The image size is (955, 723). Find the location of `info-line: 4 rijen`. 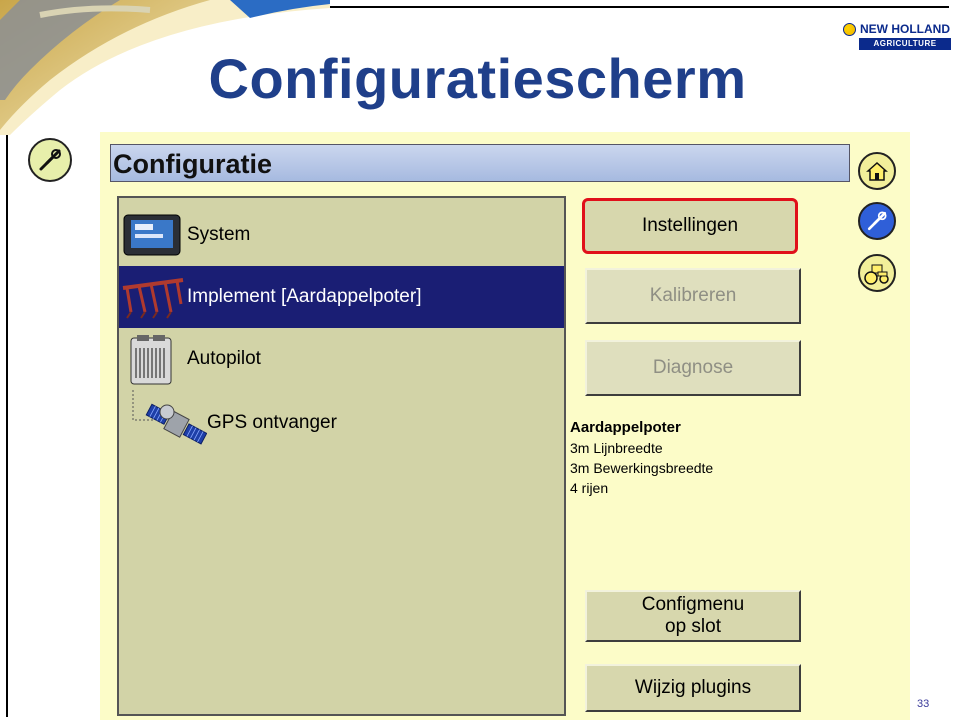

info-line: 4 rijen is located at coordinates (589, 488).